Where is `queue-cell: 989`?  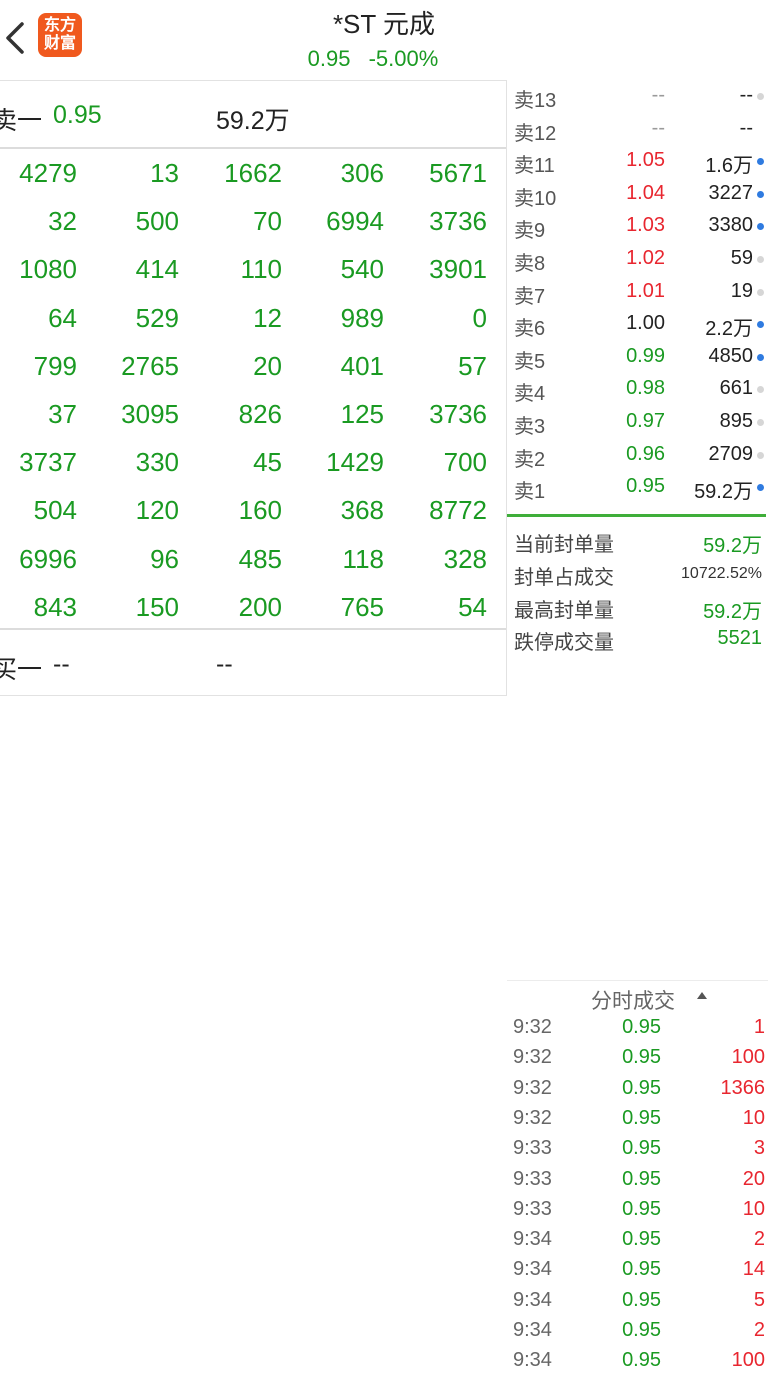 queue-cell: 989 is located at coordinates (362, 317).